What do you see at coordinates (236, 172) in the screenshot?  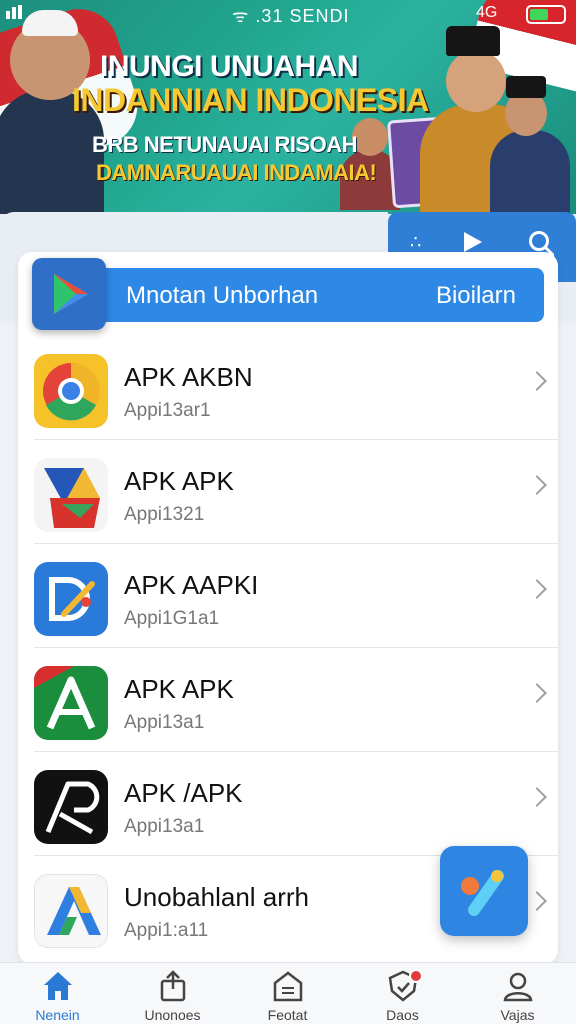 I see `banner-subline-highlight: DAMNARUAUAI INDAMAIA!` at bounding box center [236, 172].